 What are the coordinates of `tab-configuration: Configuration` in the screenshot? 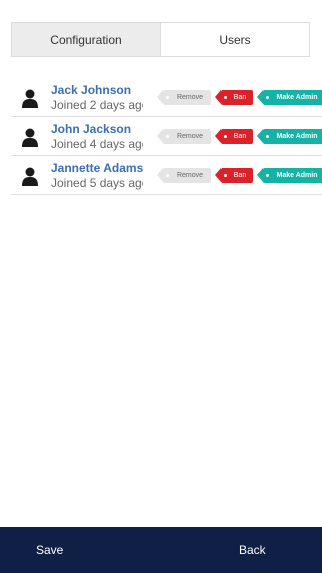 It's located at (86, 39).